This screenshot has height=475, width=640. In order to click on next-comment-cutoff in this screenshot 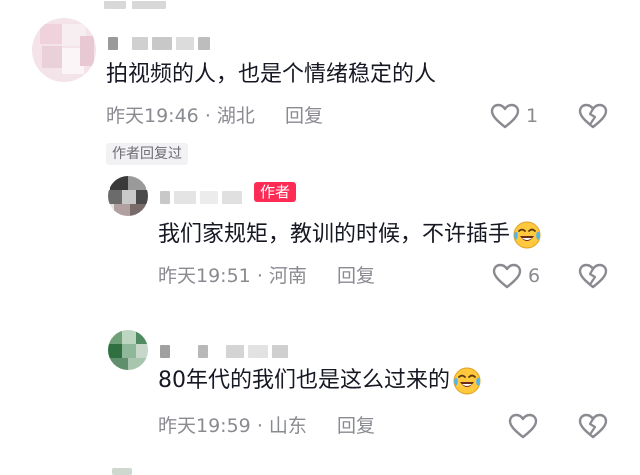, I will do `click(122, 471)`.